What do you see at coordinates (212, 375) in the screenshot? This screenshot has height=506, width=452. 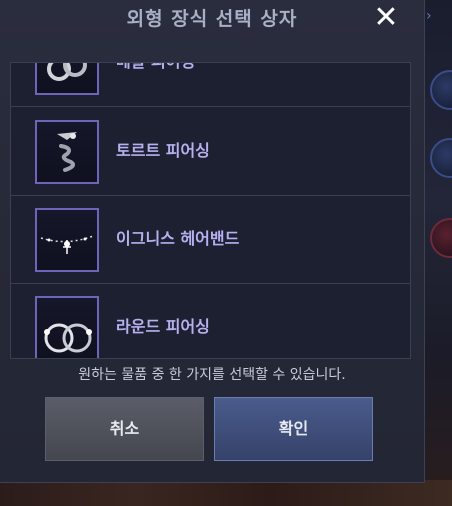 I see `selection-notice: 원하는 물품 중 한 가지를 선택할 수 있습니다.` at bounding box center [212, 375].